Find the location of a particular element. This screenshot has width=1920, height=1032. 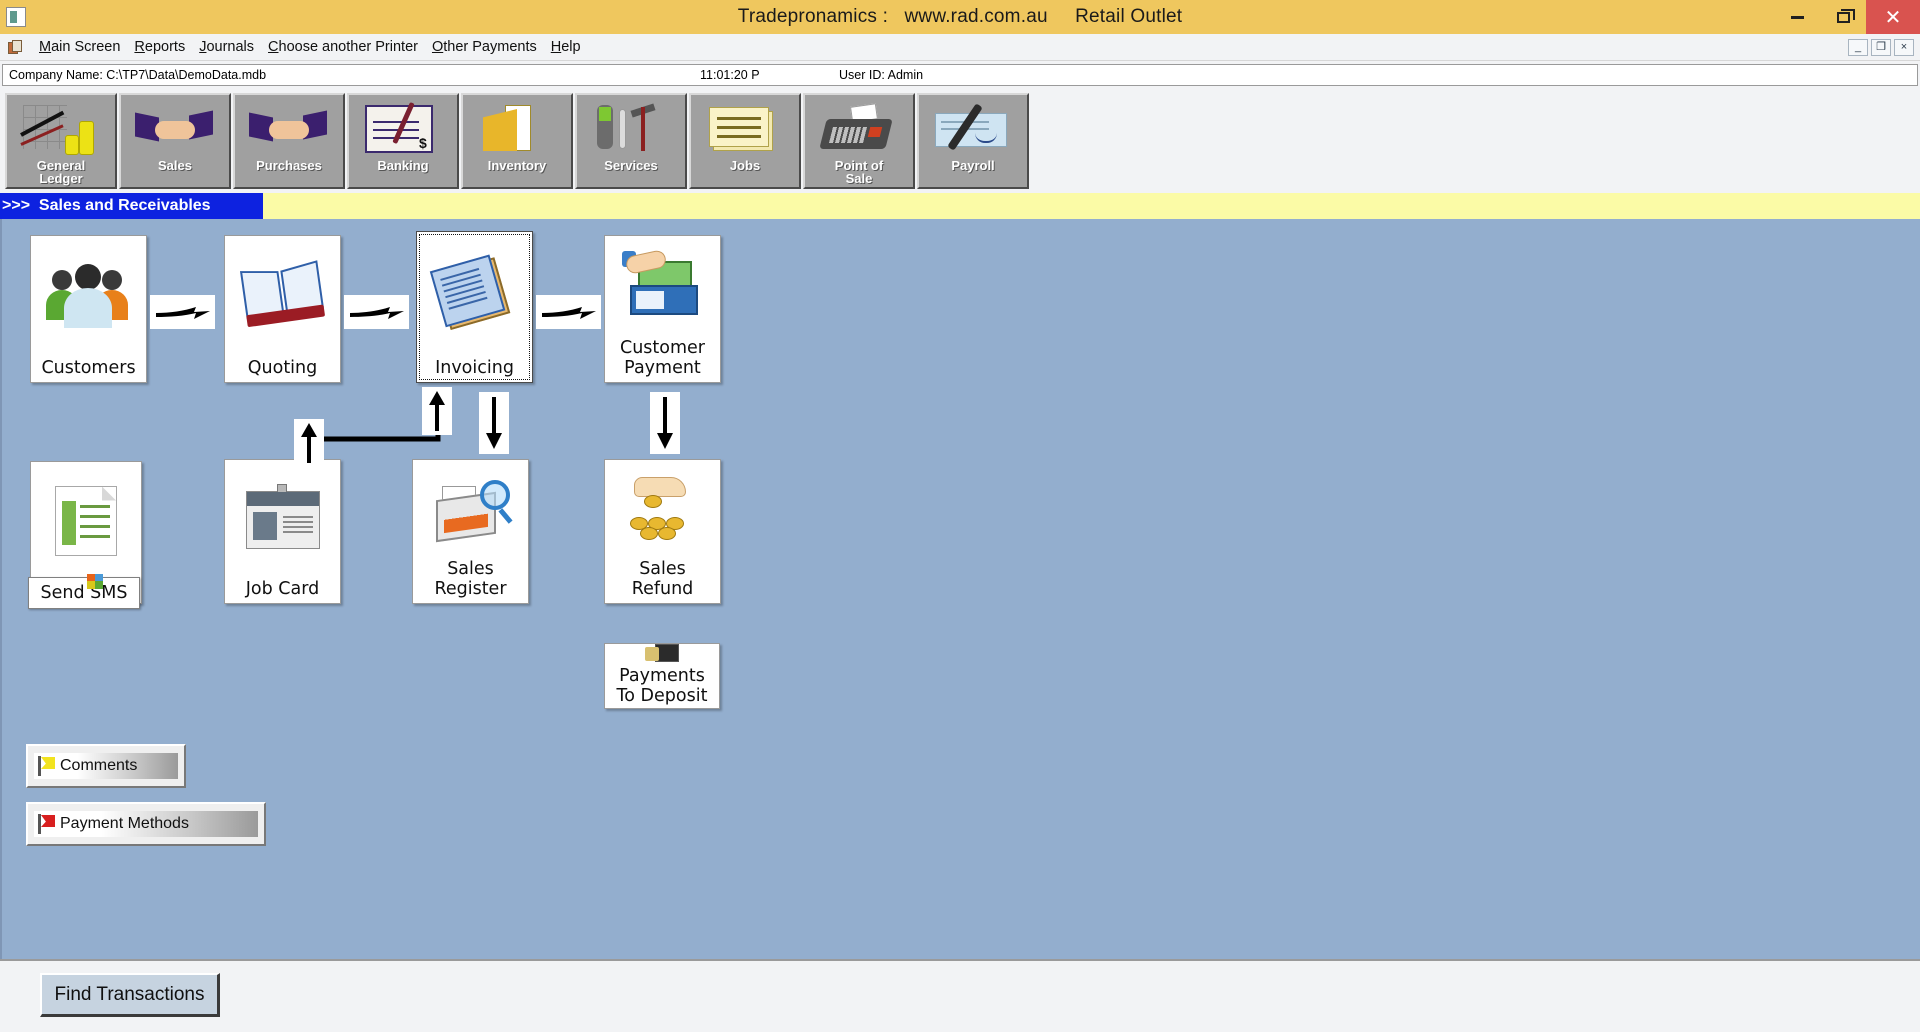

document-icon is located at coordinates (16, 47).